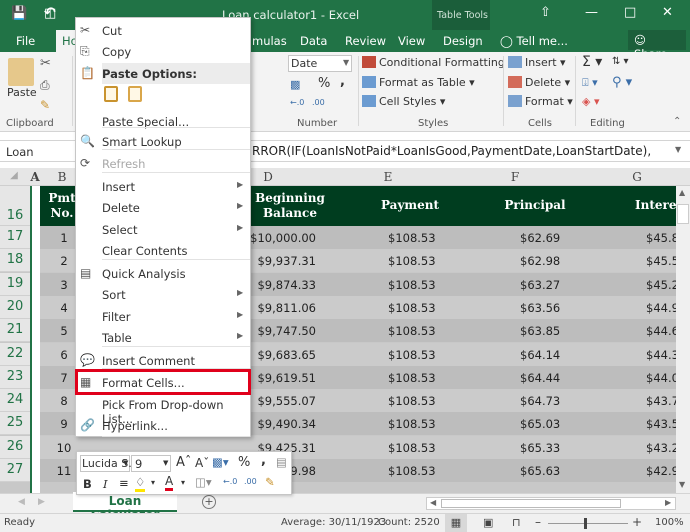 The image size is (690, 532). Describe the element at coordinates (515, 177) in the screenshot. I see `col-header-f: F` at that location.